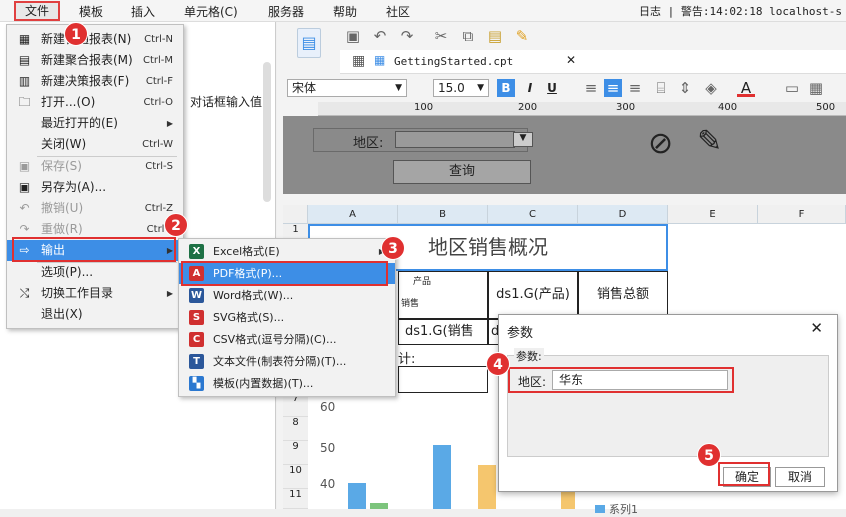 The width and height of the screenshot is (846, 517). What do you see at coordinates (591, 88) in the screenshot?
I see `align-left-icon: ≡` at bounding box center [591, 88].